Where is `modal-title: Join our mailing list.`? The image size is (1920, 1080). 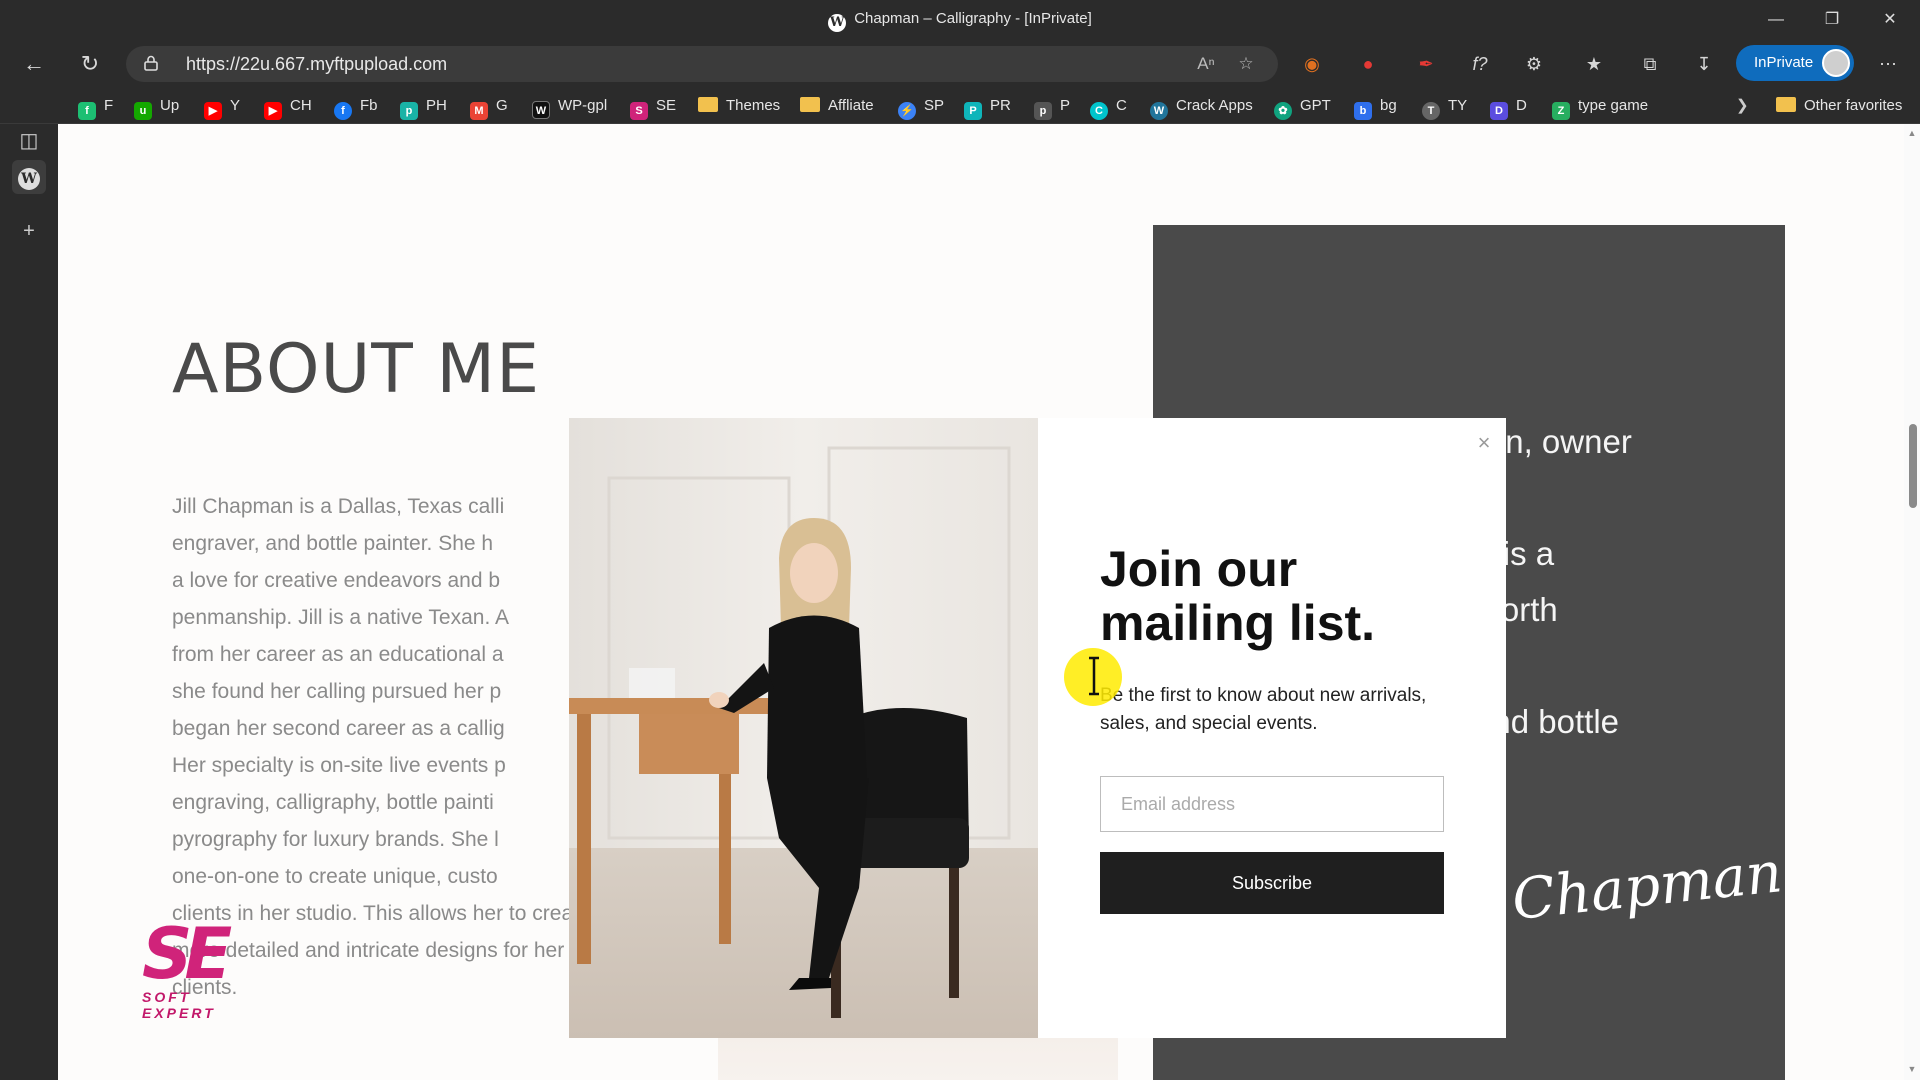
modal-title: Join our mailing list. is located at coordinates (1280, 596).